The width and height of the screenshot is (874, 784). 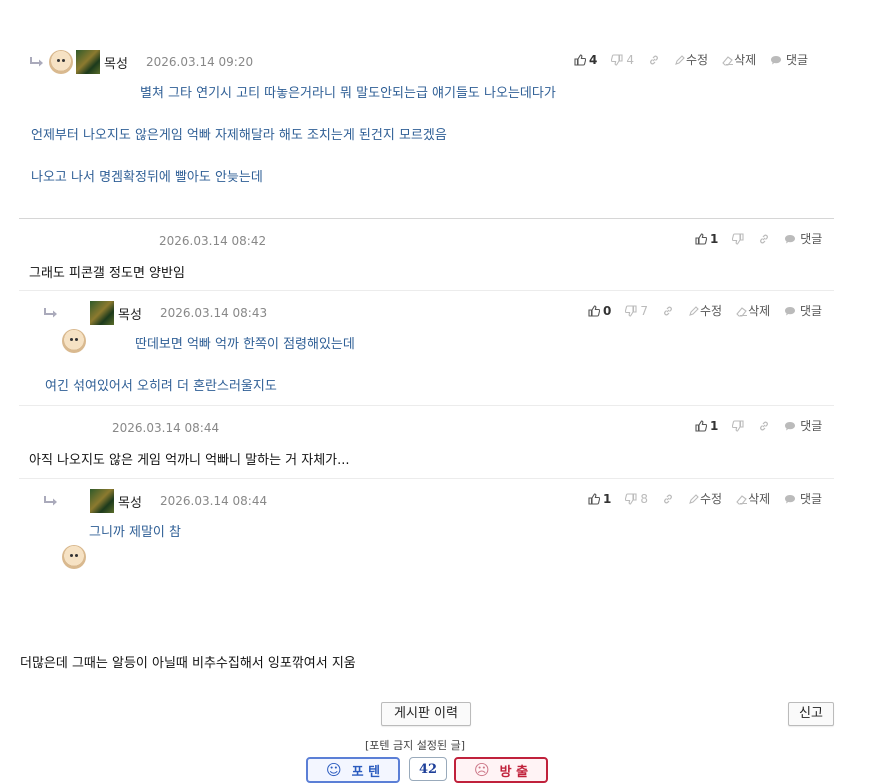 I want to click on report-button: 신고, so click(x=811, y=714).